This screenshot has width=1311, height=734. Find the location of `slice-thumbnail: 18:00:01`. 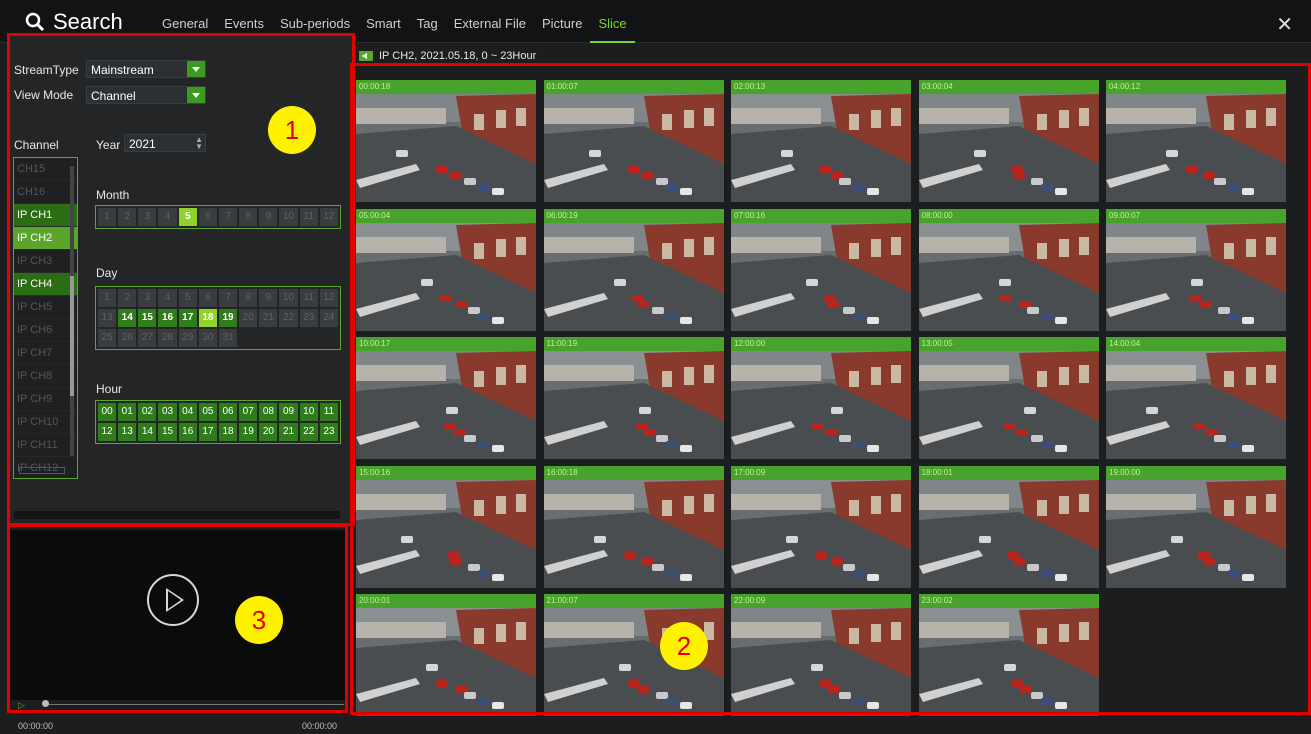

slice-thumbnail: 18:00:01 is located at coordinates (1008, 526).